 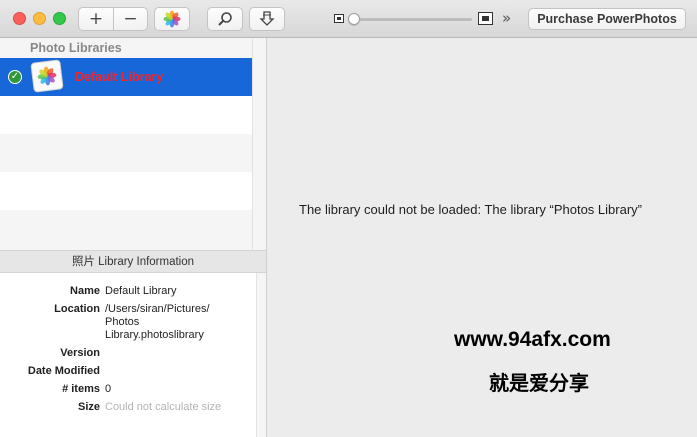 I want to click on minimize-window-button, so click(x=39, y=18).